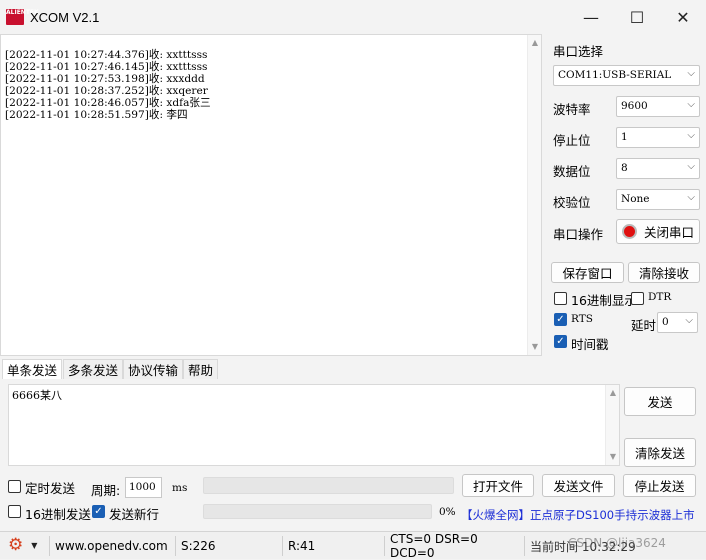 The width and height of the screenshot is (706, 560). What do you see at coordinates (16, 544) in the screenshot?
I see `gear-icon: ⚙` at bounding box center [16, 544].